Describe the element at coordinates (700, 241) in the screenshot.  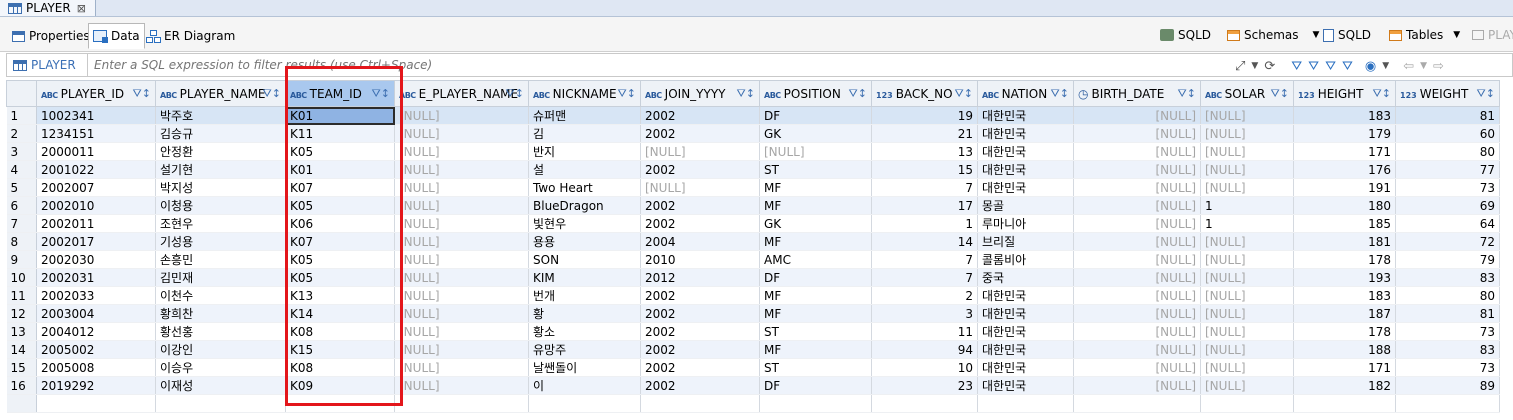
I see `cell-join-yyyy: 2004` at that location.